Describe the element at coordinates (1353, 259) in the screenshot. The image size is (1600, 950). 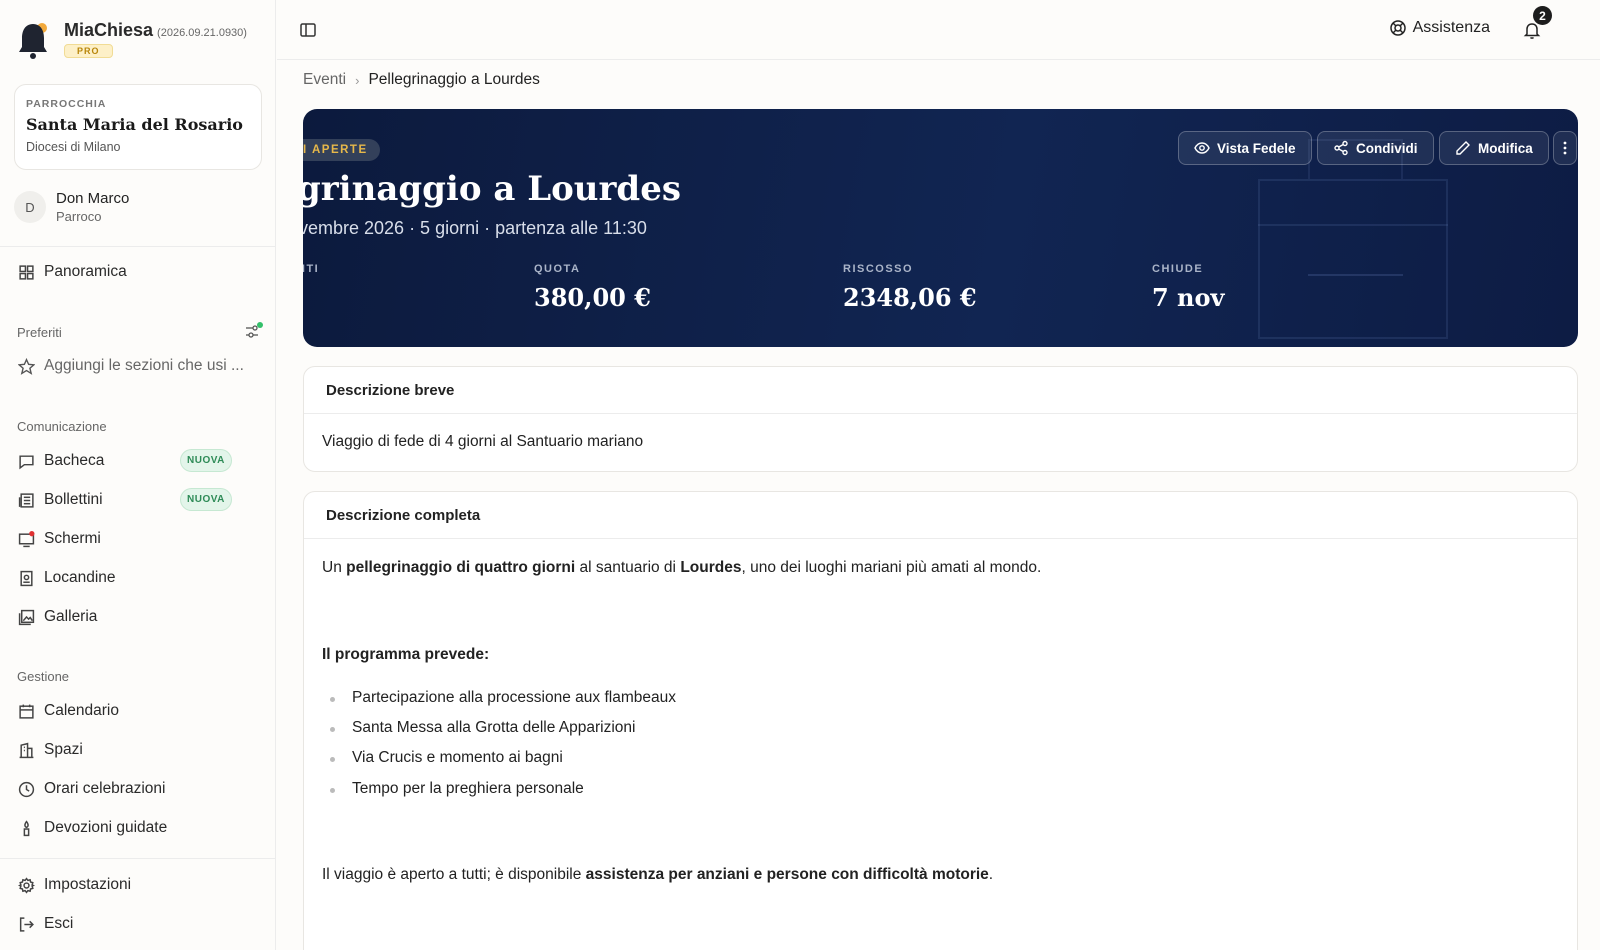
I see `decoration` at that location.